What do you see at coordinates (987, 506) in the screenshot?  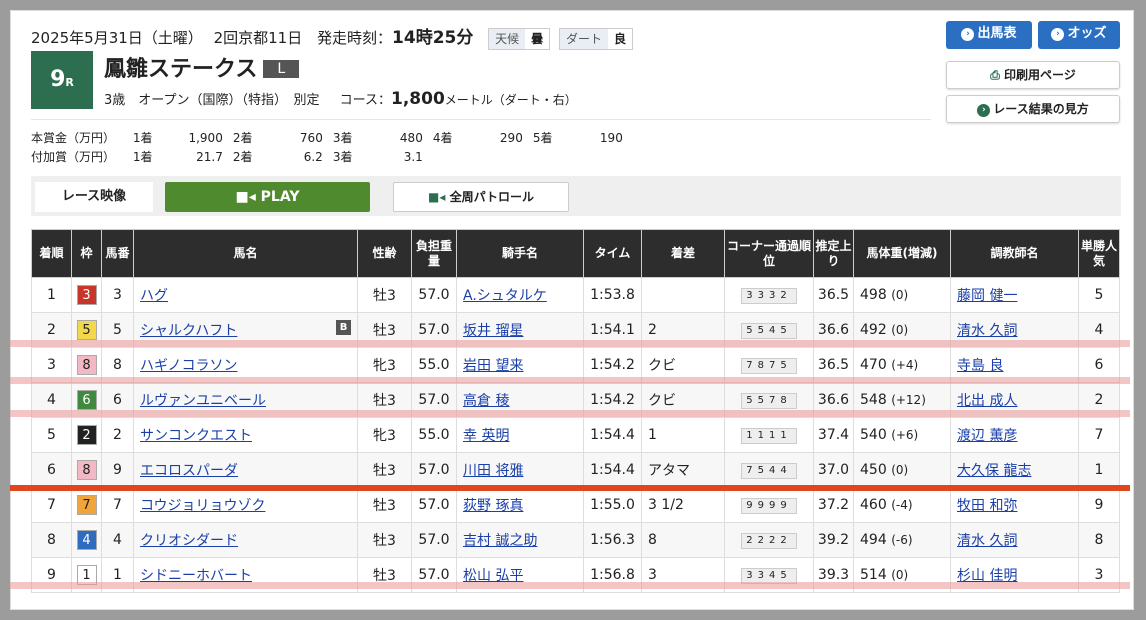 I see `trainer-link: 牧田 和弥` at bounding box center [987, 506].